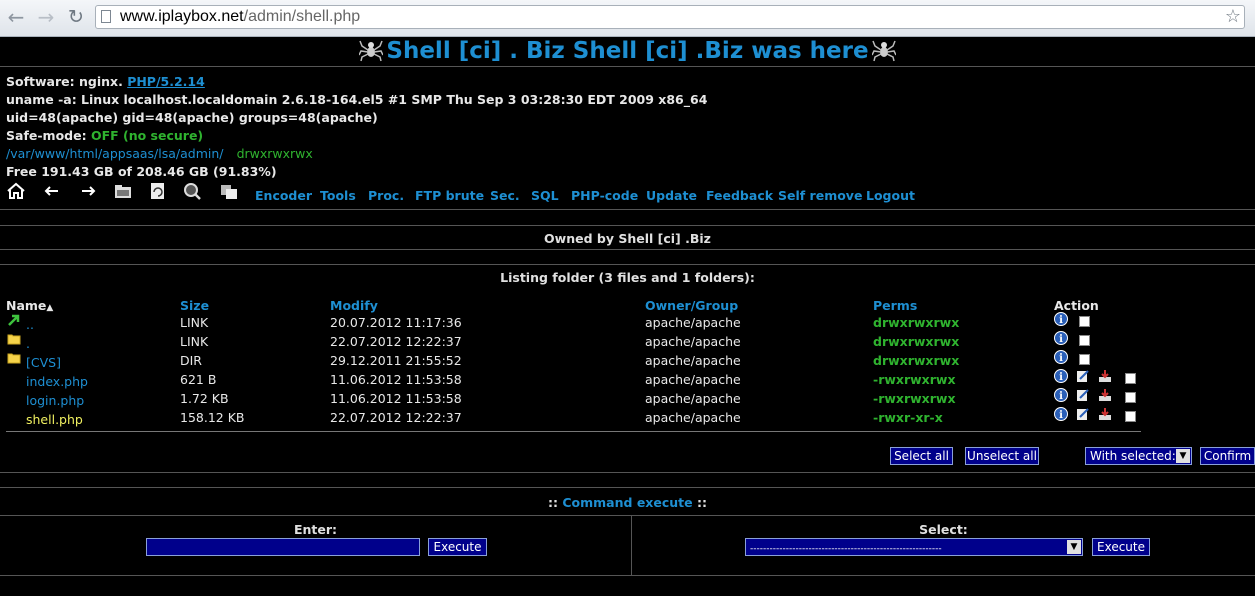 This screenshot has height=596, width=1255. I want to click on search-icon, so click(192, 191).